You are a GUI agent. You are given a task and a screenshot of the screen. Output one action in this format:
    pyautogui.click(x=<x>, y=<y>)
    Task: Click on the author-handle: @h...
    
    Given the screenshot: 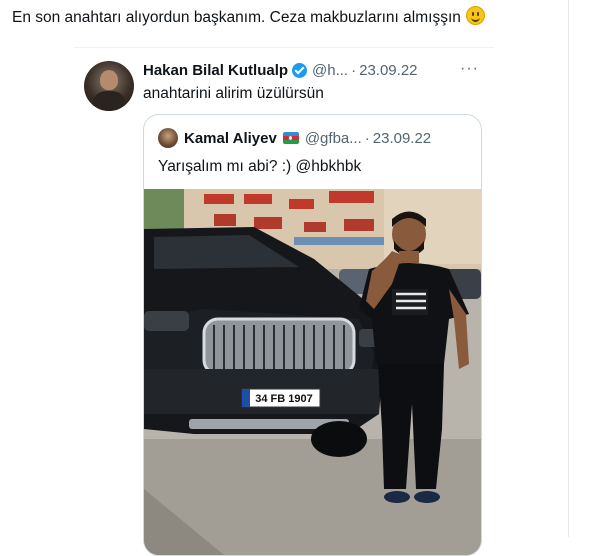 What is the action you would take?
    pyautogui.click(x=330, y=70)
    